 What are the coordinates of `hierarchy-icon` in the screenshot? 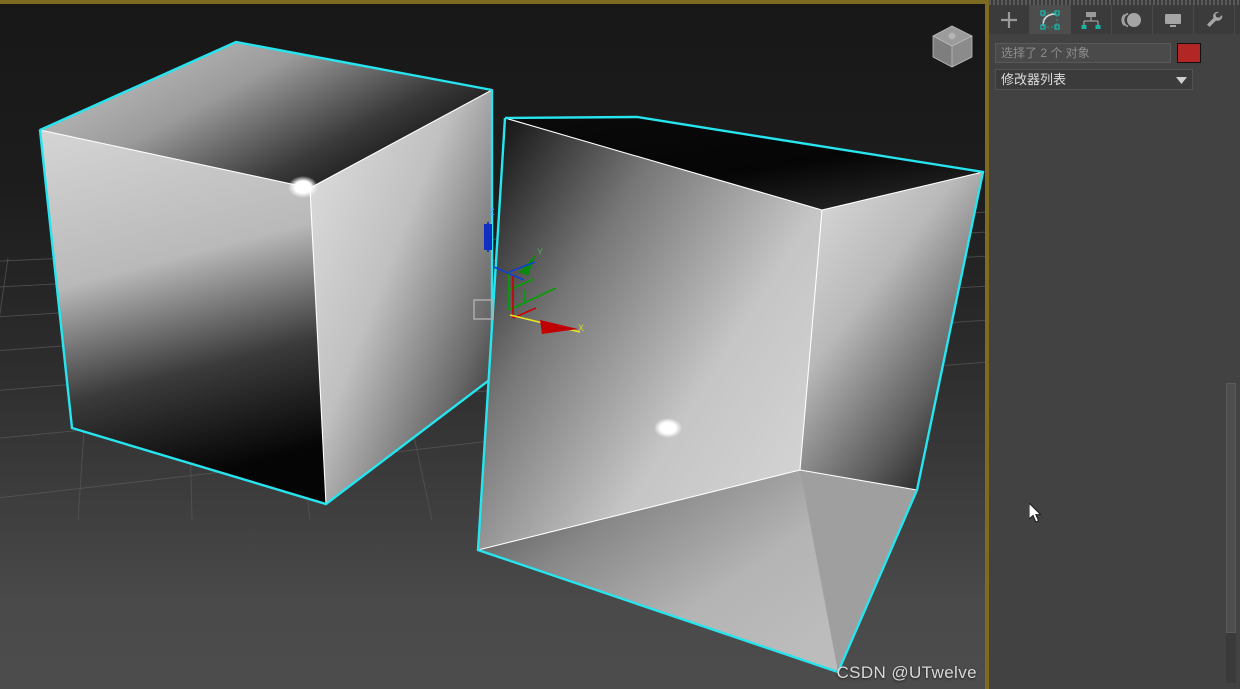 It's located at (1091, 20).